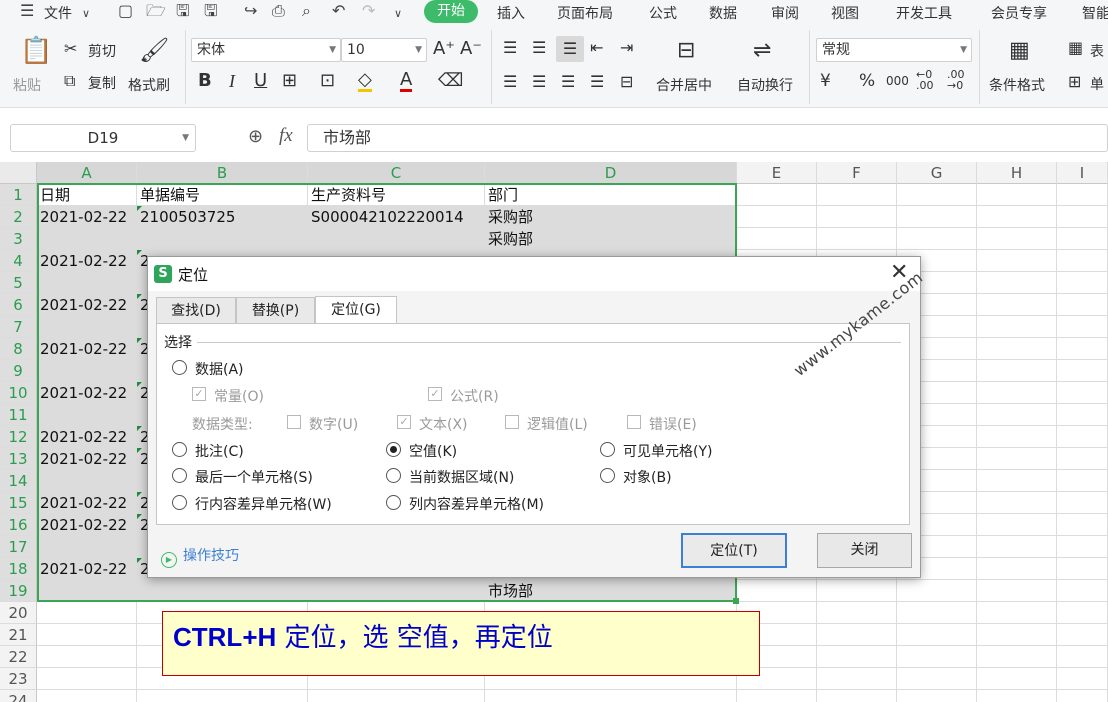 This screenshot has width=1108, height=702. Describe the element at coordinates (87, 613) in the screenshot. I see `cell-a20` at that location.